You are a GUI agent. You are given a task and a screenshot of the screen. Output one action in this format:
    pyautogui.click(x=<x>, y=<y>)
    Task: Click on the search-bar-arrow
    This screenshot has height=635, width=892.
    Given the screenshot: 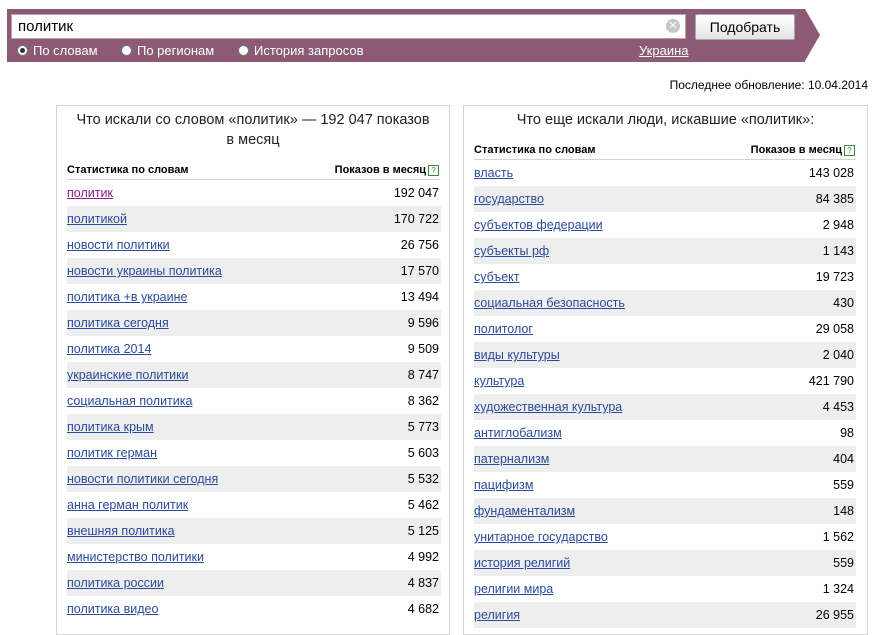 What is the action you would take?
    pyautogui.click(x=812, y=35)
    